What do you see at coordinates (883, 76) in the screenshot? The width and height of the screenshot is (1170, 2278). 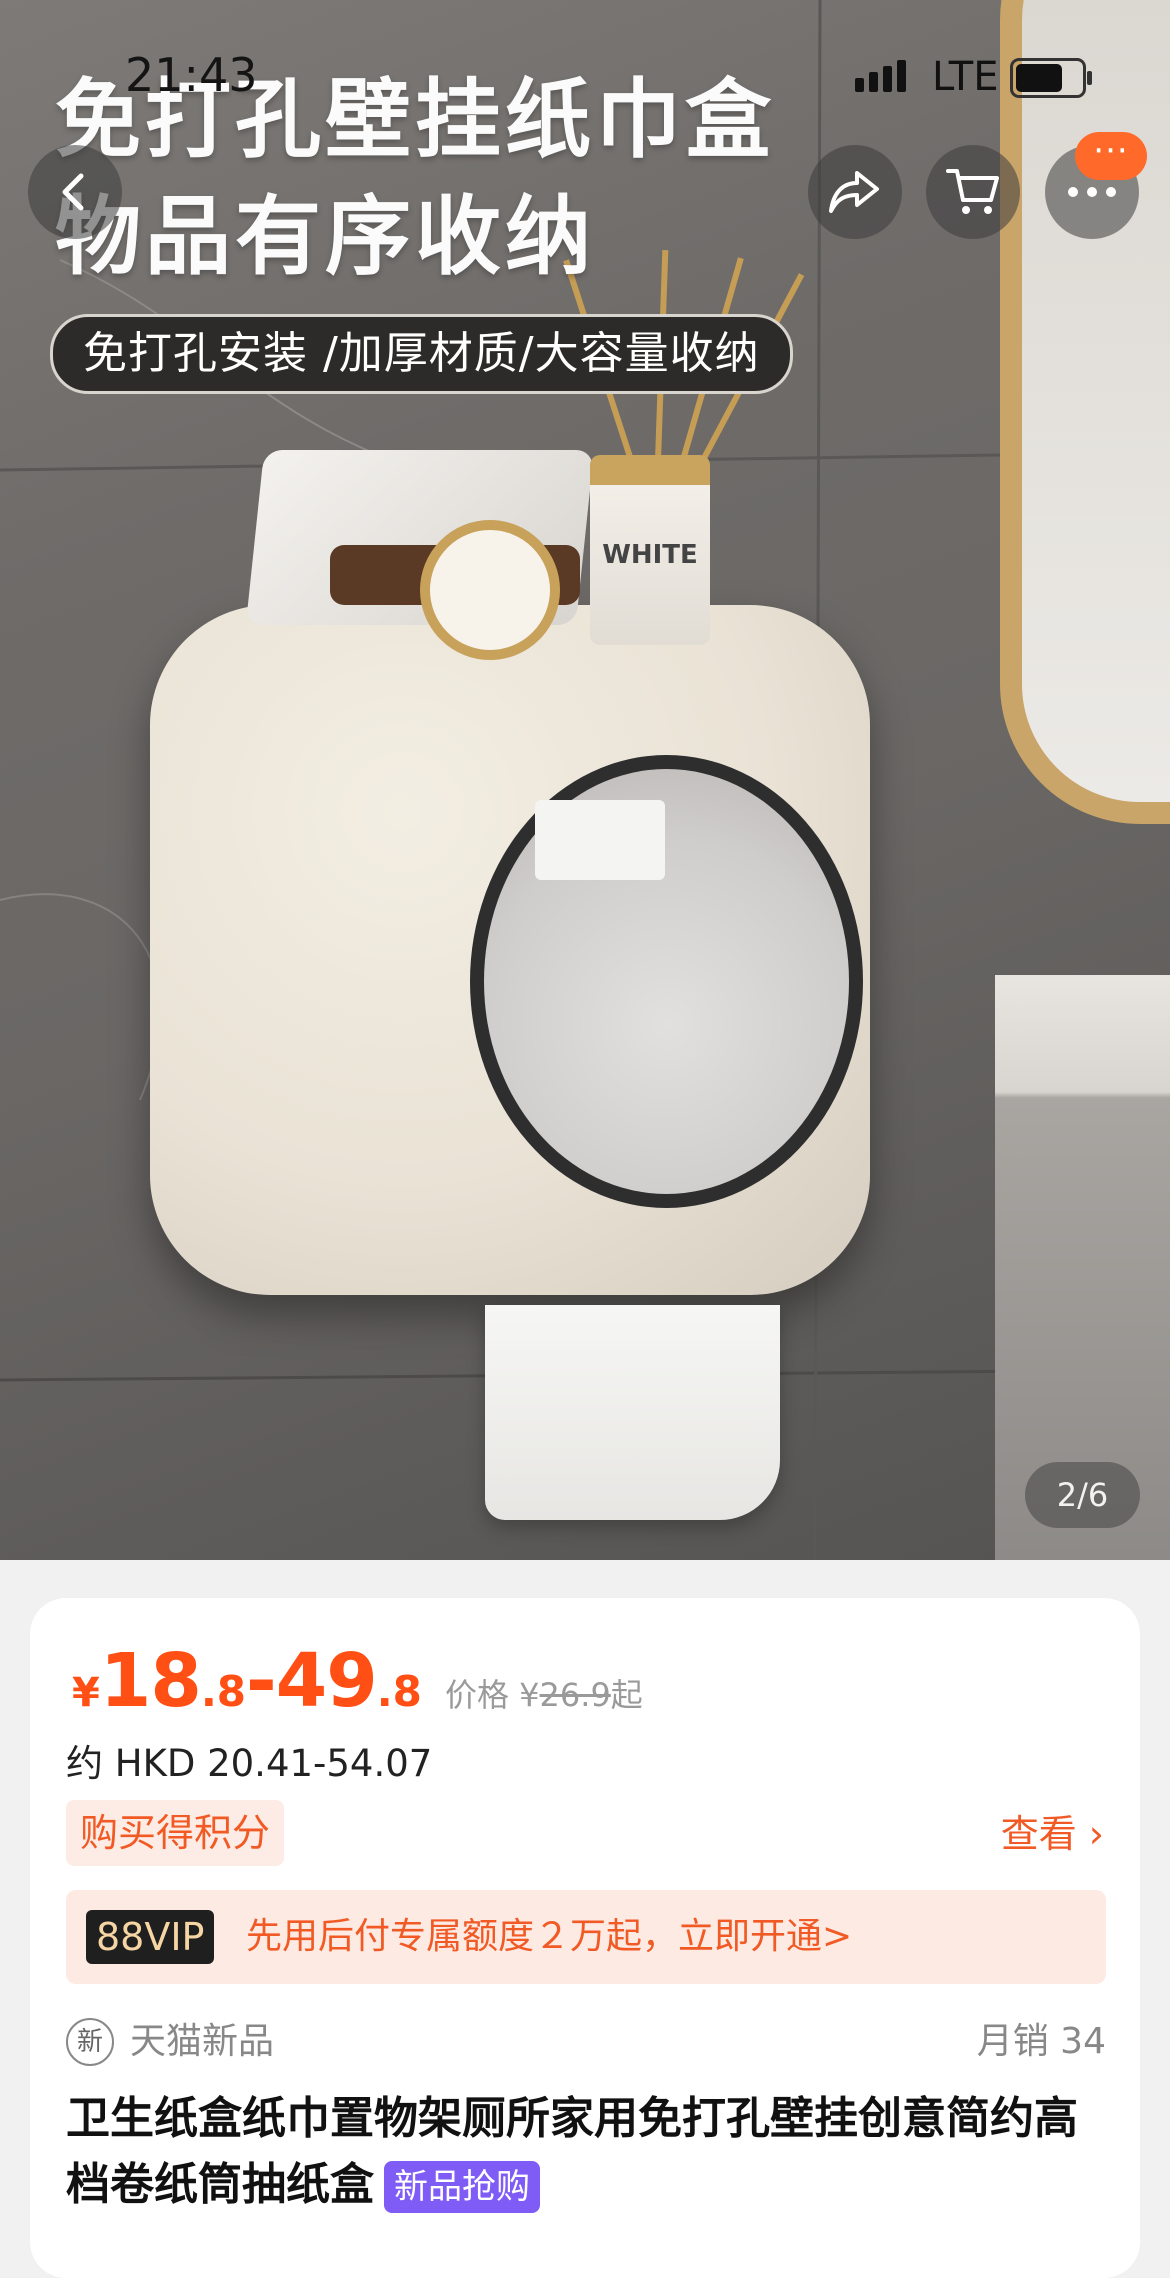 I see `signal-icon` at bounding box center [883, 76].